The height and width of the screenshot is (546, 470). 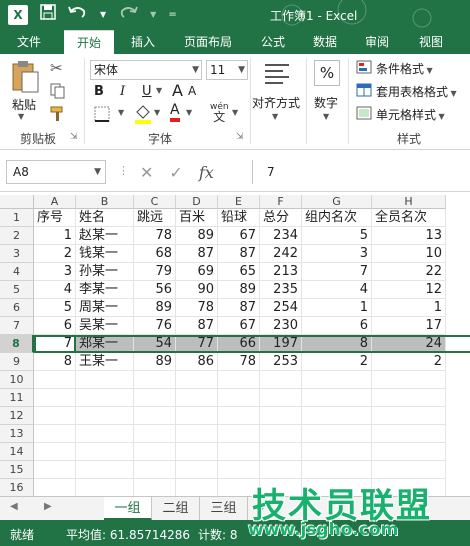 What do you see at coordinates (105, 218) in the screenshot?
I see `cell-b1: 姓名` at bounding box center [105, 218].